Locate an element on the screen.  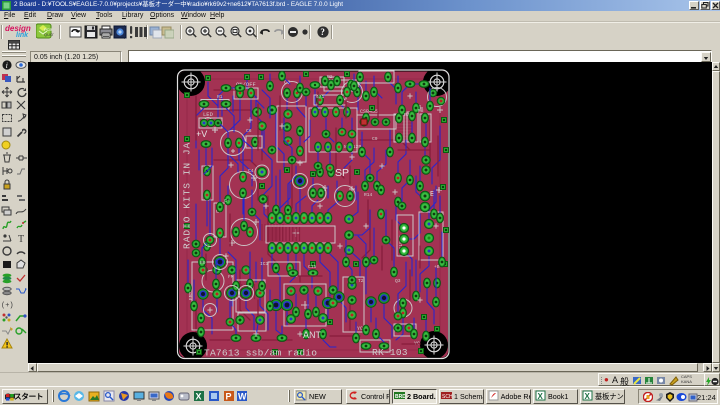
svg-text: T2 is located at coordinates (361, 281).